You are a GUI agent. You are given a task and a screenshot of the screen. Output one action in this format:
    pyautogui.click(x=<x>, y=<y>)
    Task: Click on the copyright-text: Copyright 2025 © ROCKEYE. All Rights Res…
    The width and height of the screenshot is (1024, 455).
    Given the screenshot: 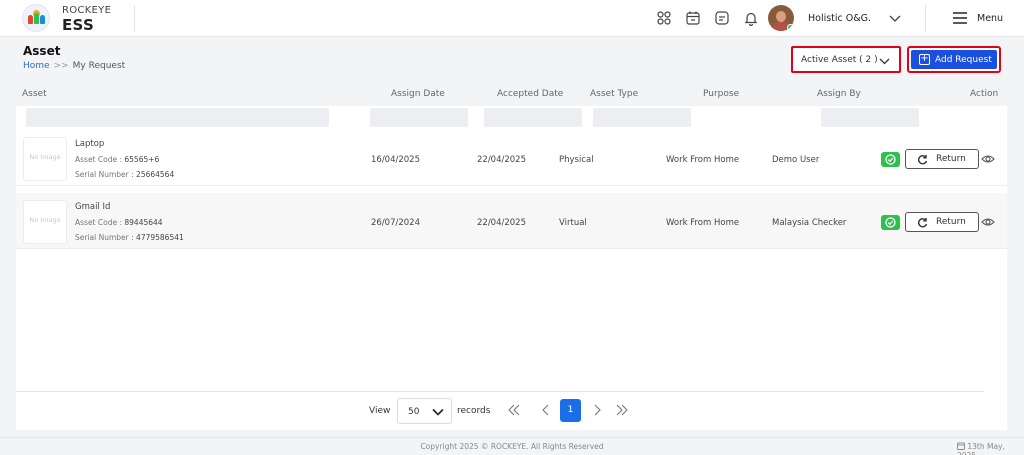 What is the action you would take?
    pyautogui.click(x=512, y=446)
    